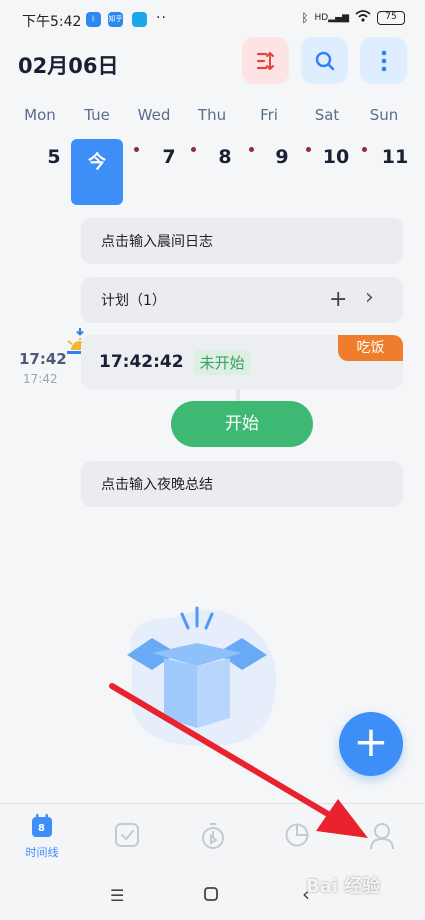  I want to click on signal-icon: HD▂▄▆, so click(331, 17).